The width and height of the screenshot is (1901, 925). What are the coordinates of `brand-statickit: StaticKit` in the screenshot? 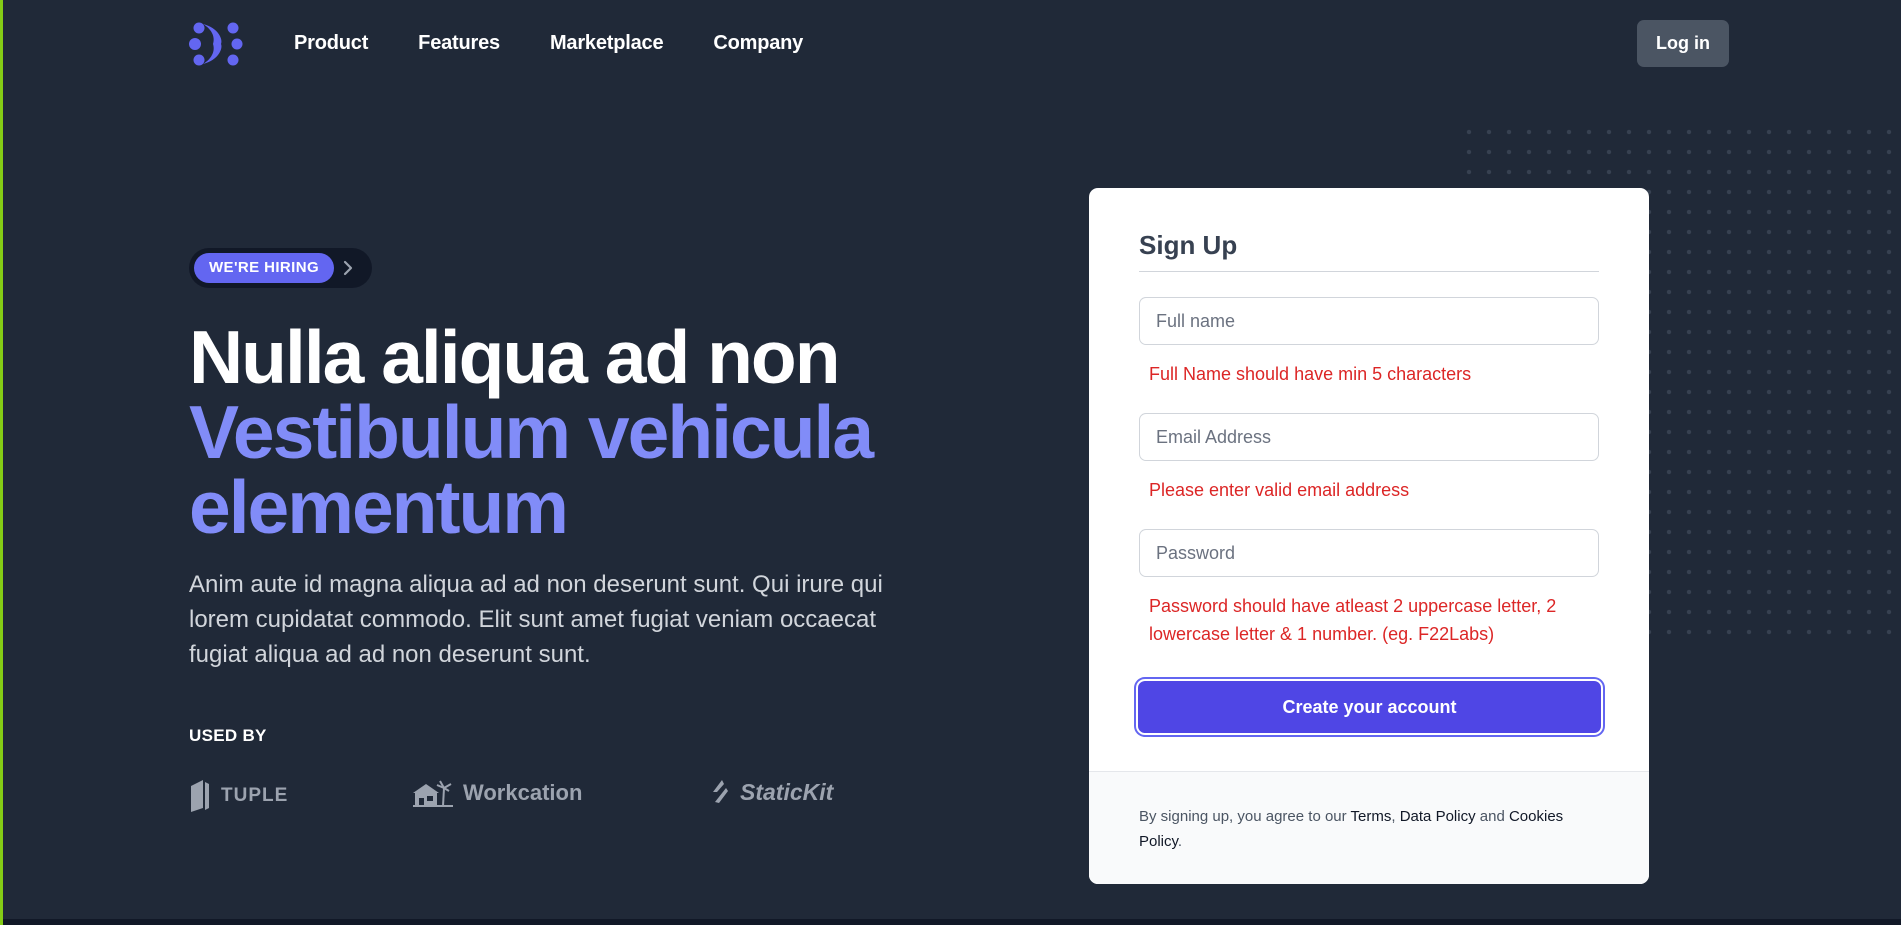 It's located at (771, 792).